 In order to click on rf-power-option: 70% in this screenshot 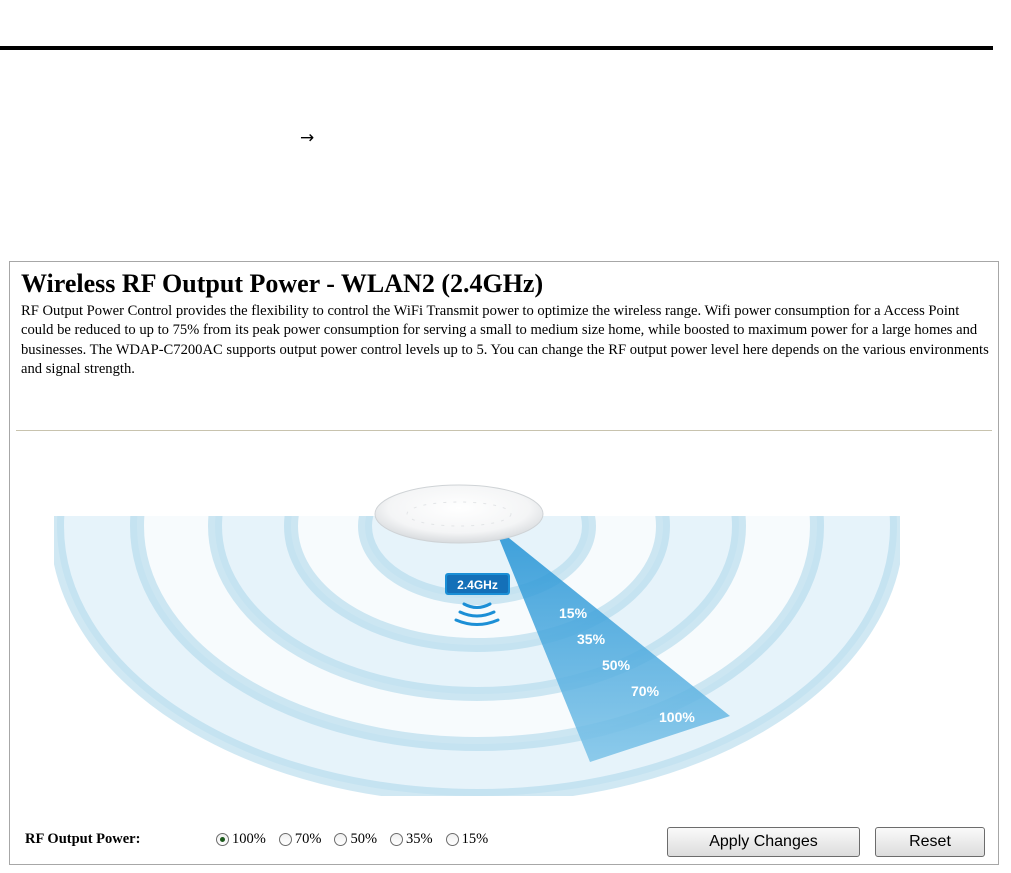, I will do `click(300, 839)`.